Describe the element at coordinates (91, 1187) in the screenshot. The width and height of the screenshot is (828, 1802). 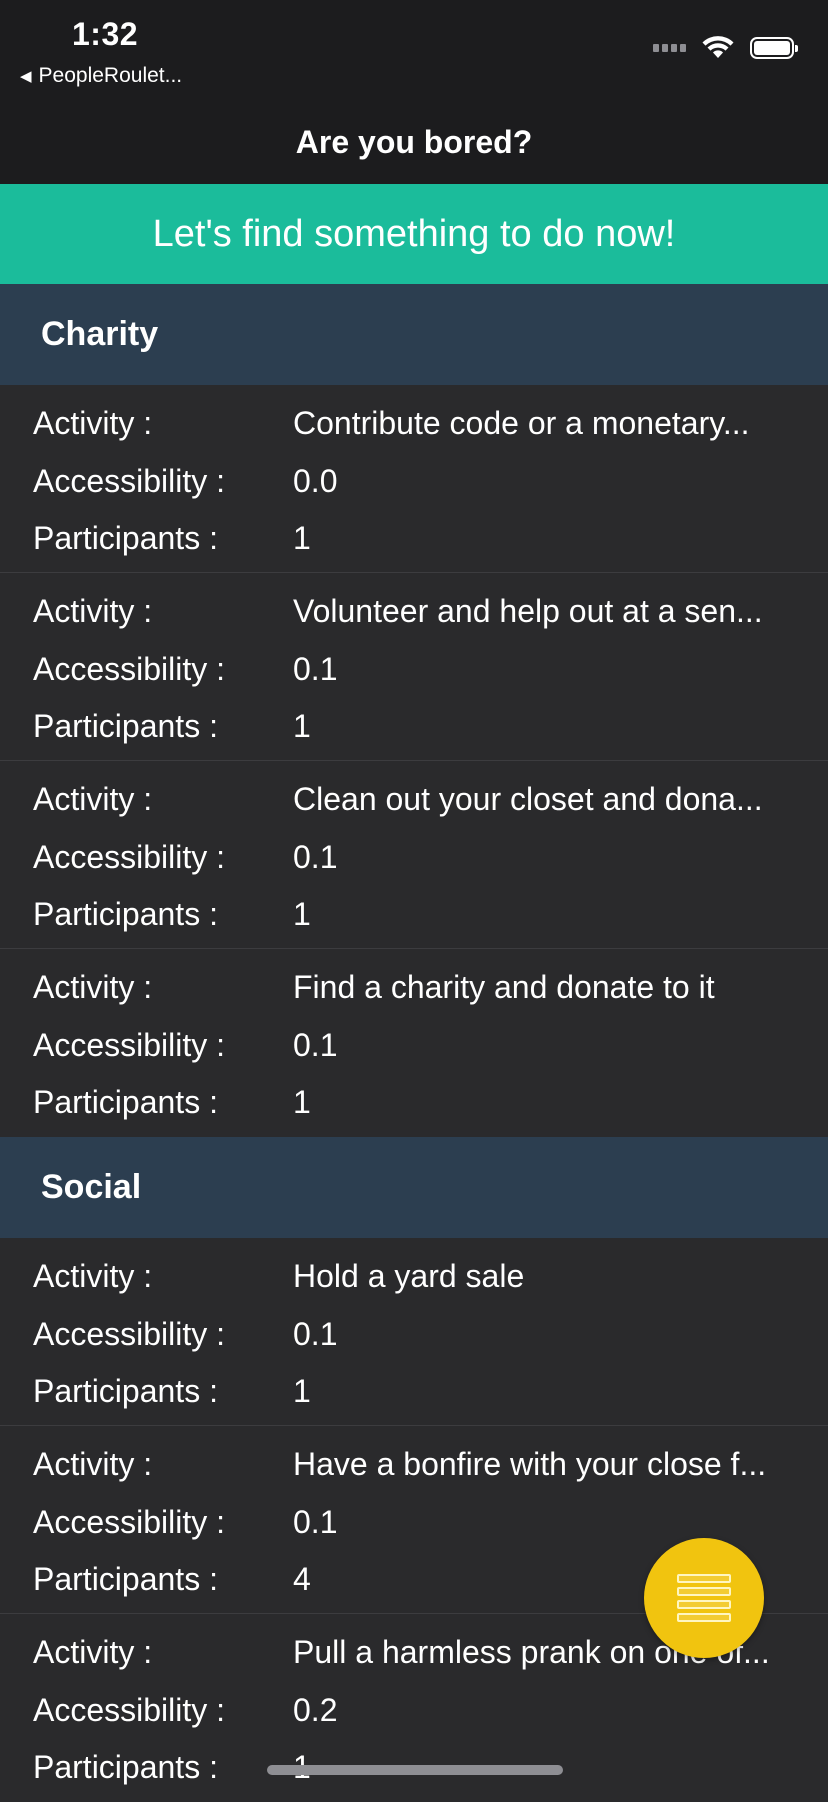
I see `section-title: Social` at that location.